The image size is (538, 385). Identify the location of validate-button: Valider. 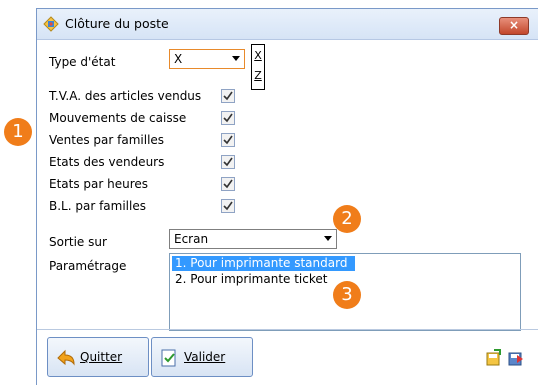
(202, 357).